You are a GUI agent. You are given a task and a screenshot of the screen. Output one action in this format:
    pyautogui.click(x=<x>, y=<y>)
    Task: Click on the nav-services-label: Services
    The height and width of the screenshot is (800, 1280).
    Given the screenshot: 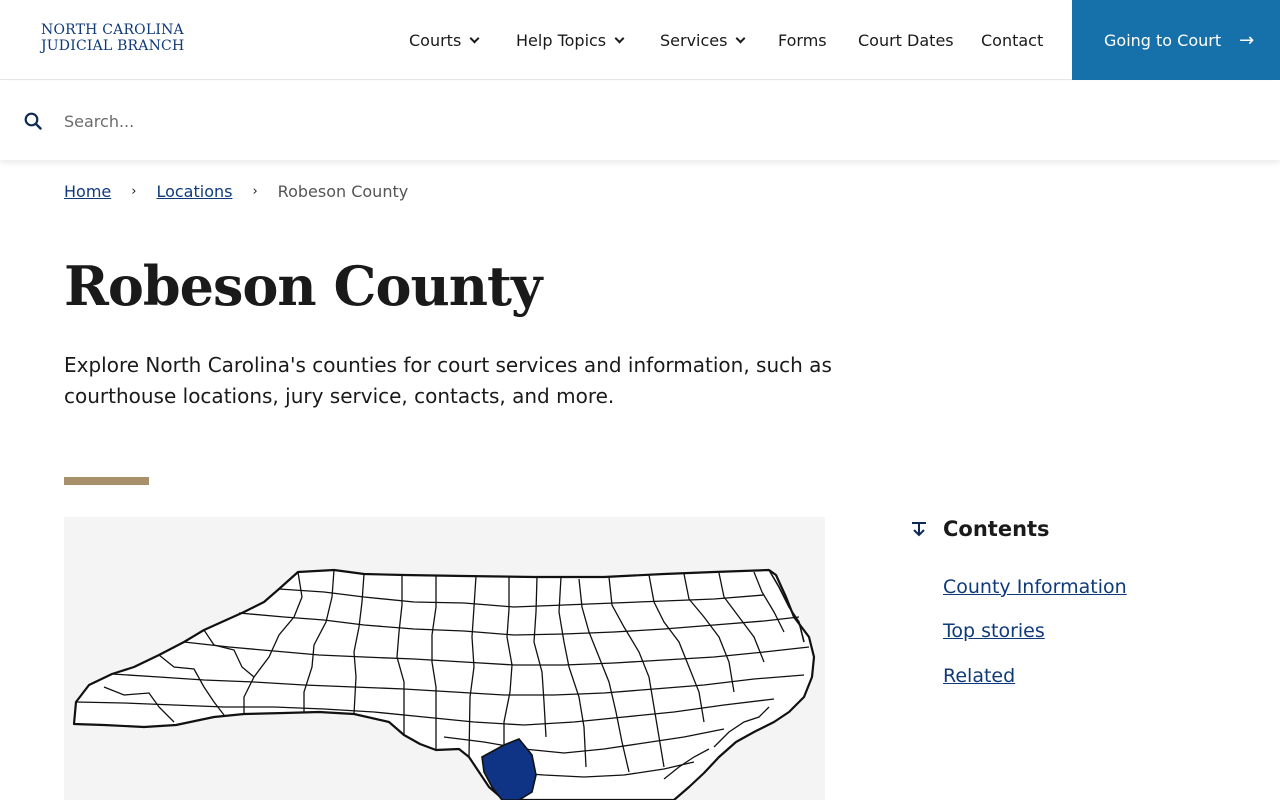 What is the action you would take?
    pyautogui.click(x=694, y=40)
    